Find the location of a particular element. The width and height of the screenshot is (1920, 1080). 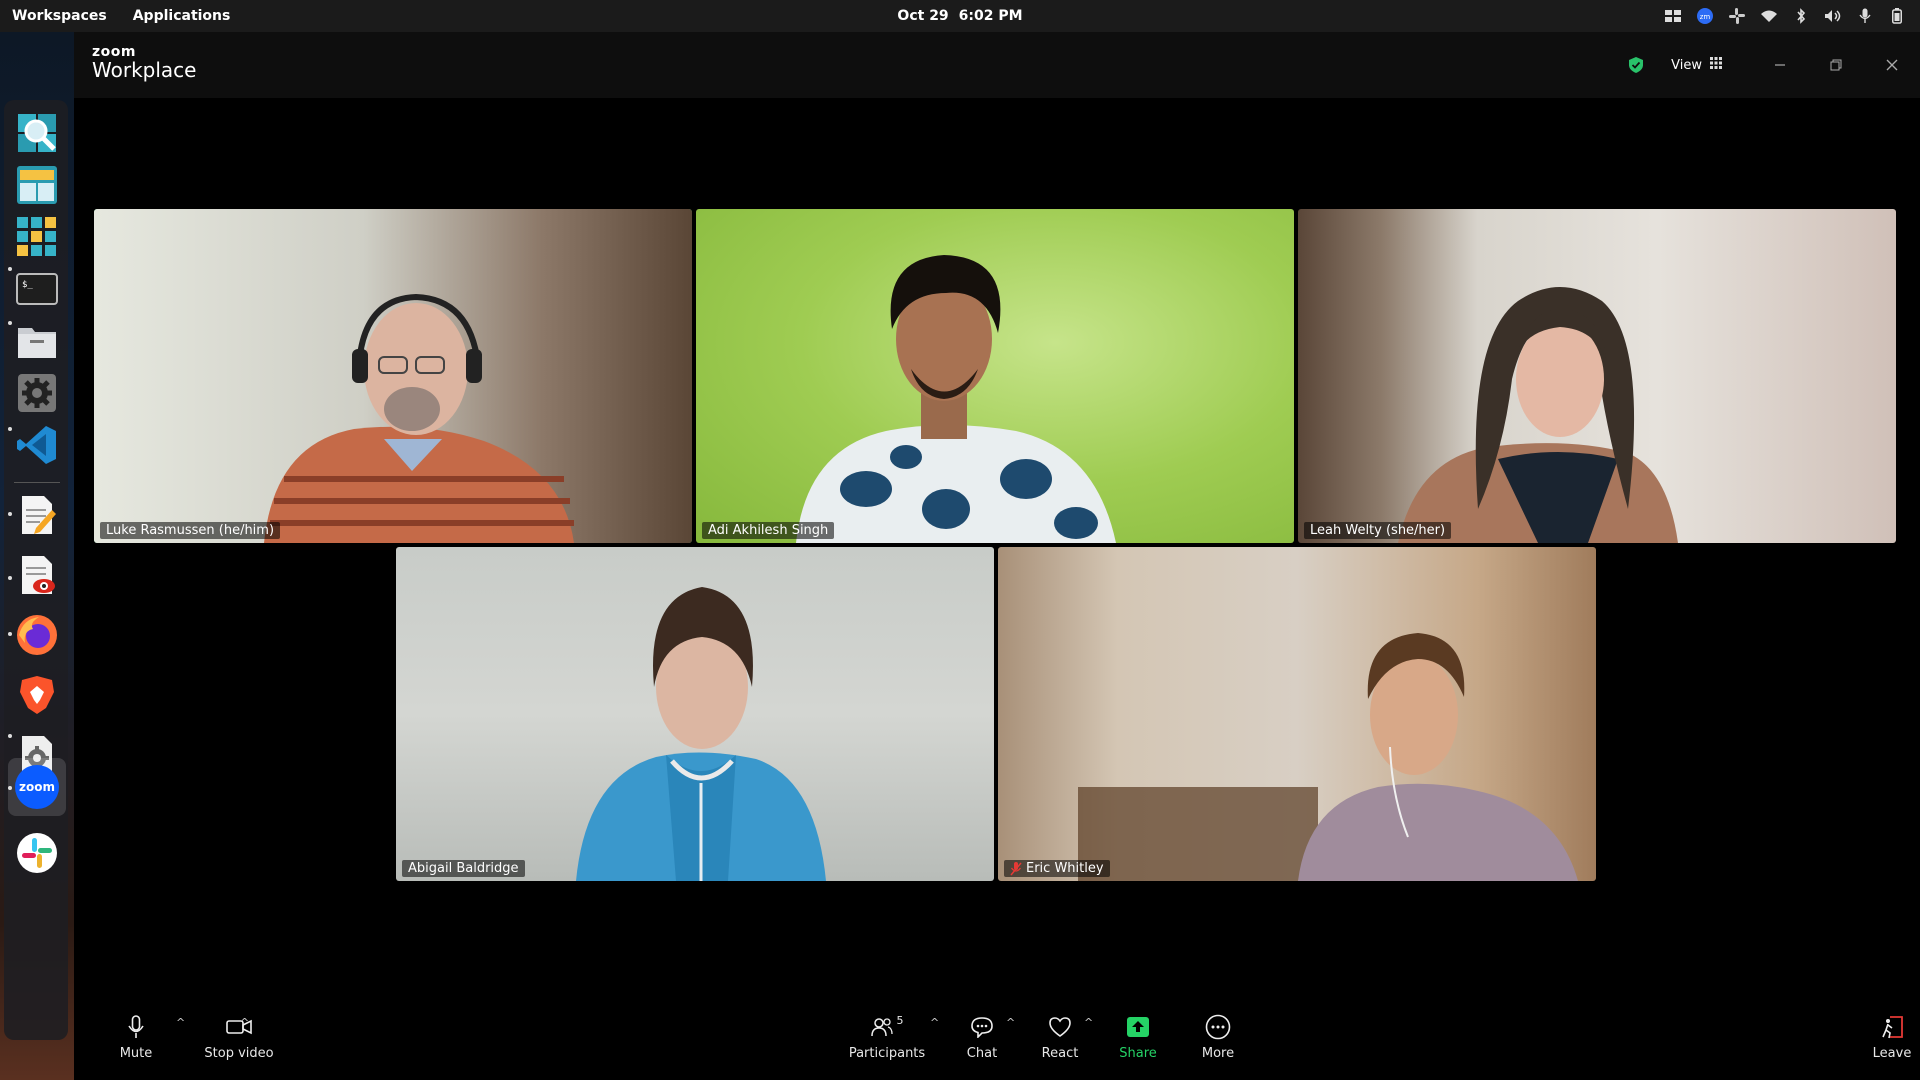

brave-icon is located at coordinates (37, 695).